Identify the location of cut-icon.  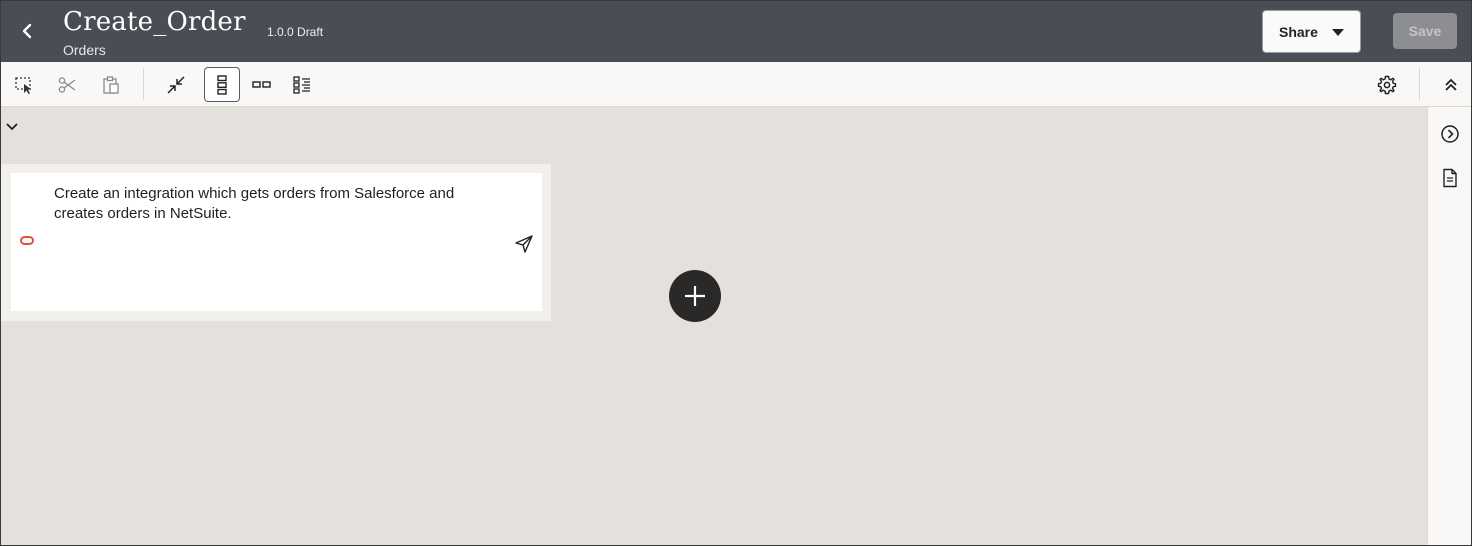
(67, 84).